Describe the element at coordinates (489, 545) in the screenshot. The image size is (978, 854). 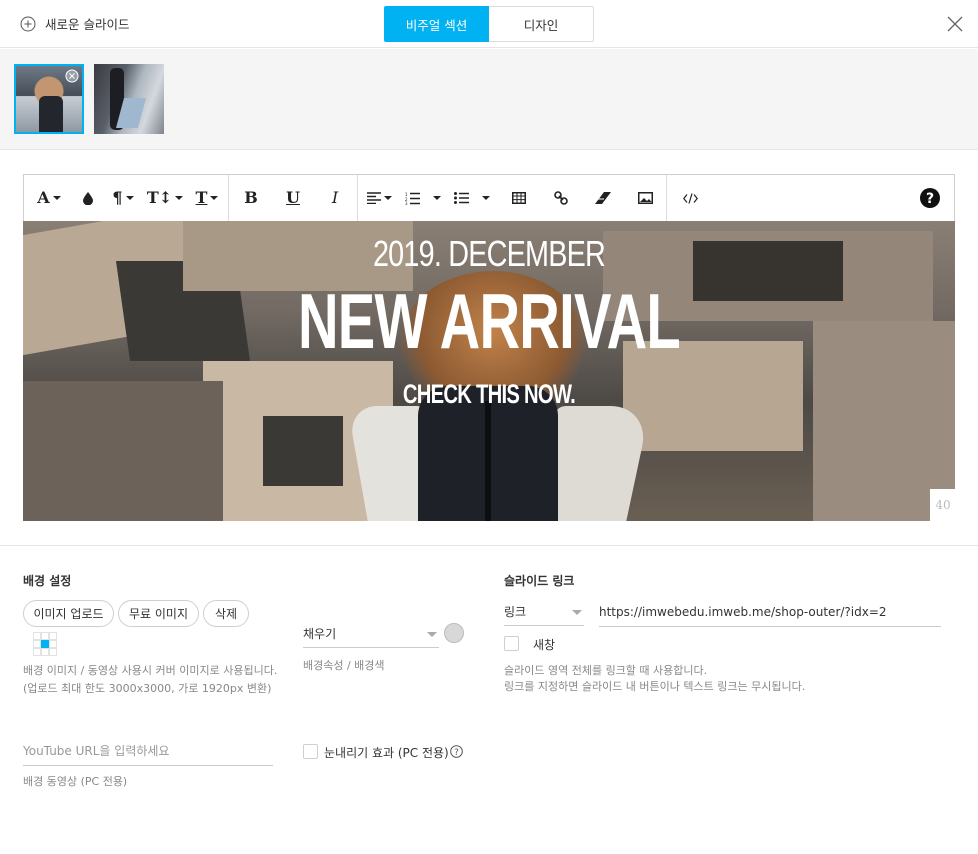
I see `section-divider` at that location.